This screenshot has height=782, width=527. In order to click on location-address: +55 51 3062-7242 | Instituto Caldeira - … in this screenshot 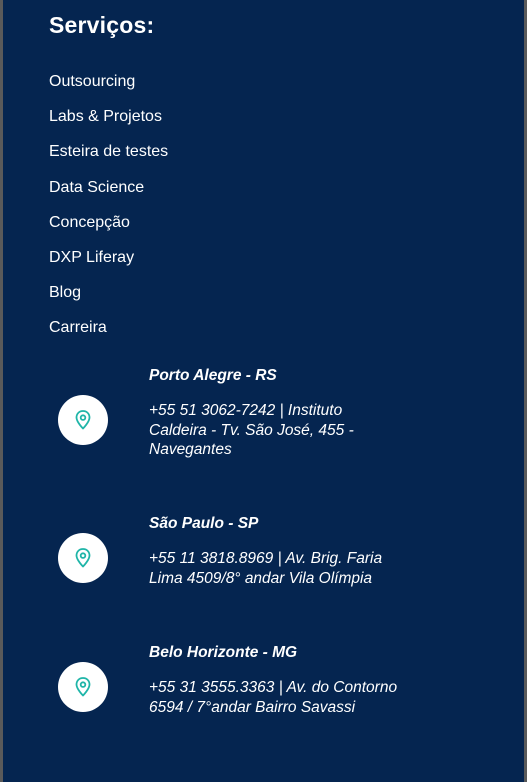, I will do `click(251, 430)`.